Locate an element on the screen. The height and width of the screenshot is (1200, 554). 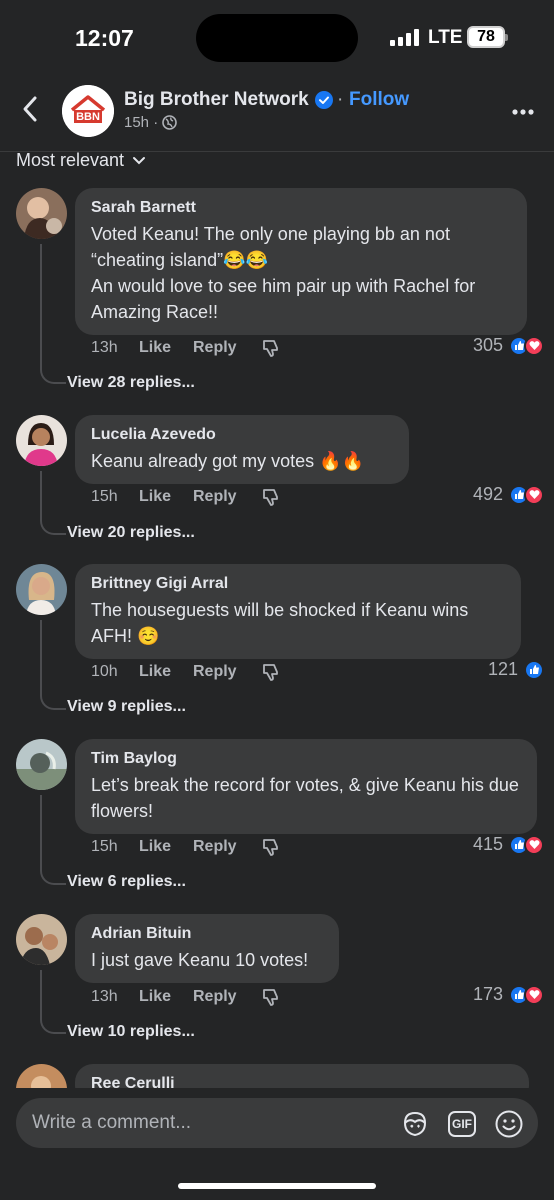
reaction-summary: 173 is located at coordinates (508, 994).